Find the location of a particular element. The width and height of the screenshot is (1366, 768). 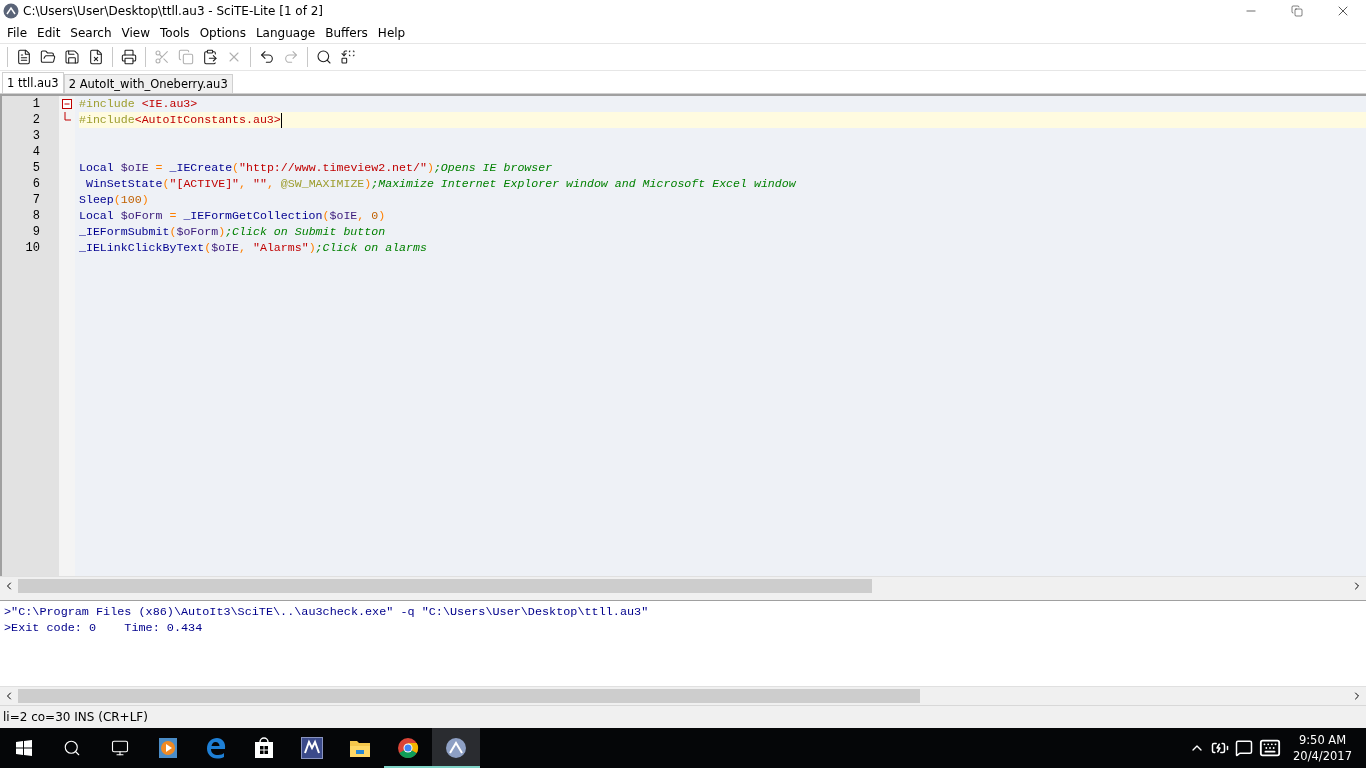

clock-time: 9:50 AM is located at coordinates (1322, 740).